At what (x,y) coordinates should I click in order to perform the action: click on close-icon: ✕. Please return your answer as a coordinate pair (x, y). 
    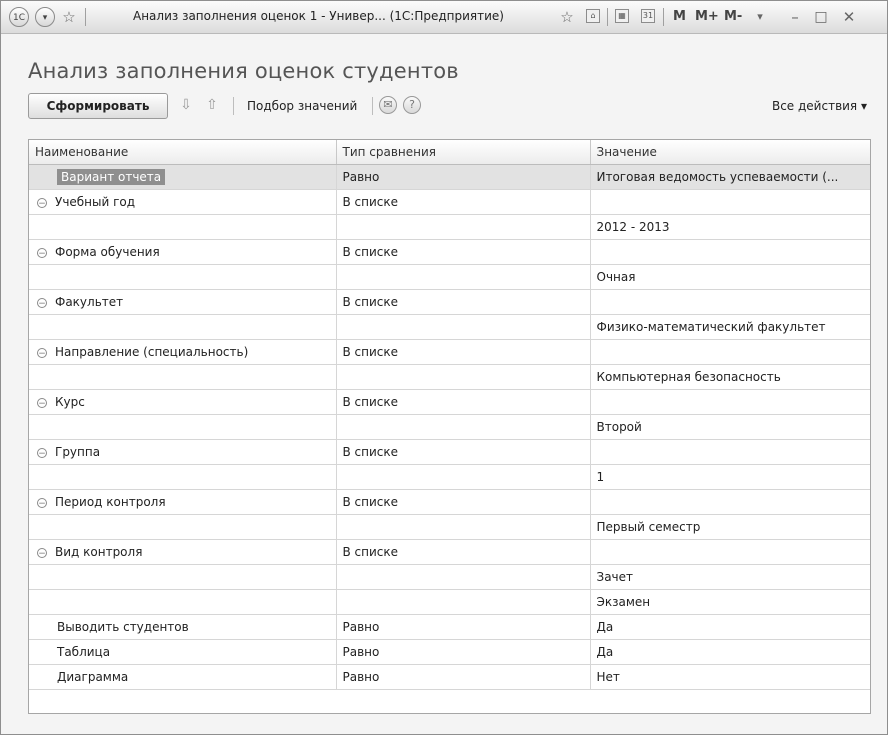
    Looking at the image, I should click on (849, 17).